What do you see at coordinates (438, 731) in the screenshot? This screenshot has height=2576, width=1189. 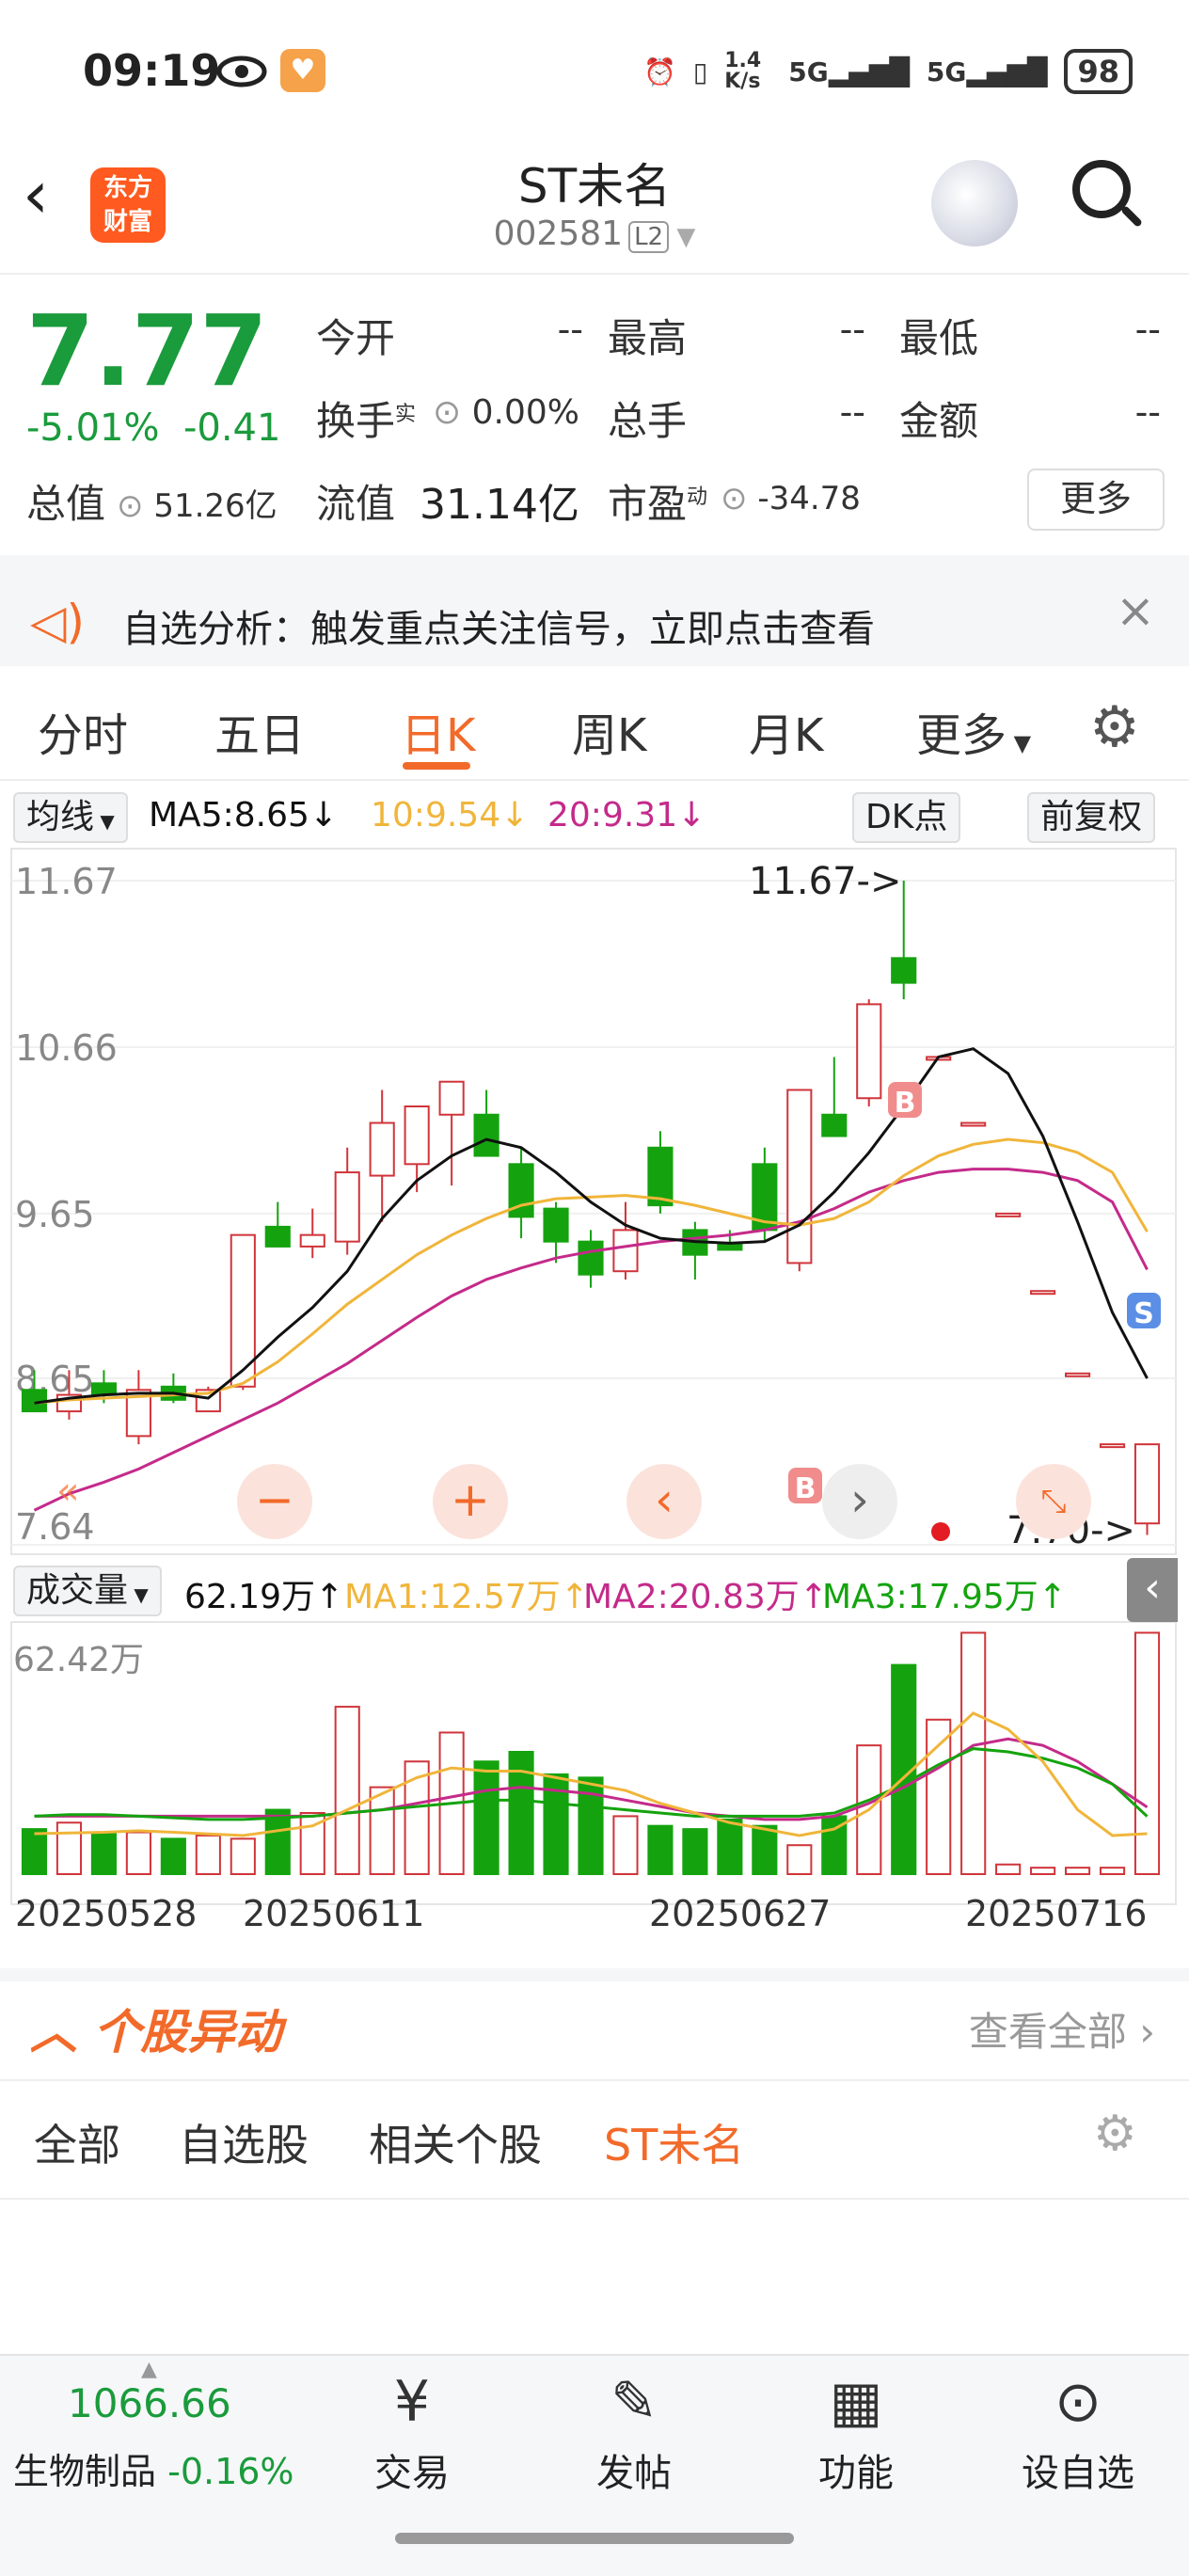 I see `tab-daily-k: 日K` at bounding box center [438, 731].